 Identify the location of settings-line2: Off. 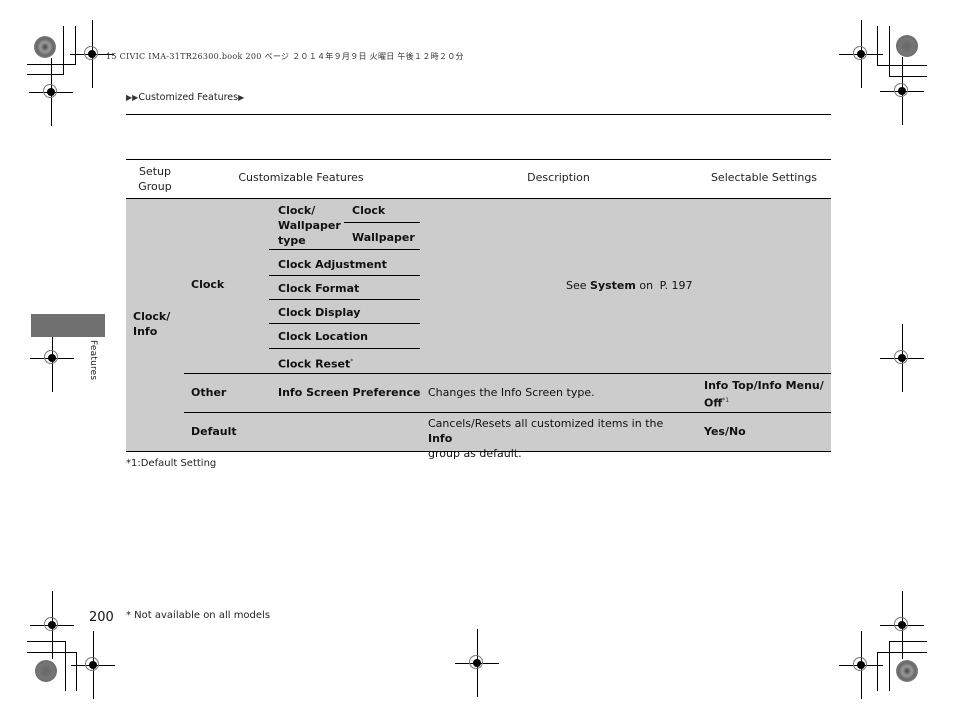
(713, 403).